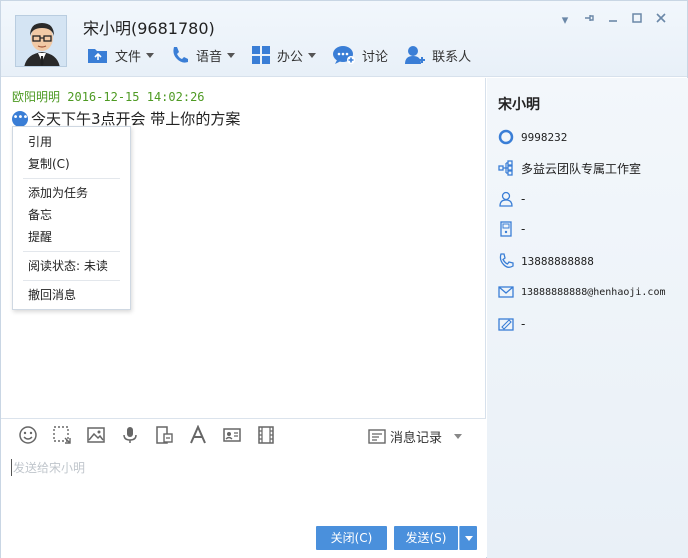  I want to click on profile-email-row: 13888888888@henhaoji.com, so click(581, 292).